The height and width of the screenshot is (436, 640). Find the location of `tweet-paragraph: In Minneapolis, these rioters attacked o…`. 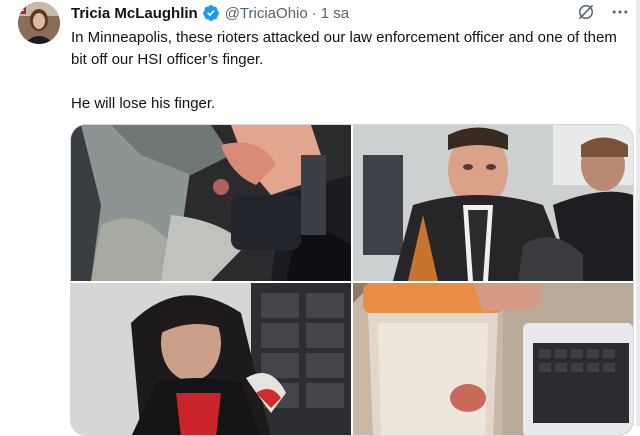

tweet-paragraph: In Minneapolis, these rioters attacked o… is located at coordinates (344, 48).